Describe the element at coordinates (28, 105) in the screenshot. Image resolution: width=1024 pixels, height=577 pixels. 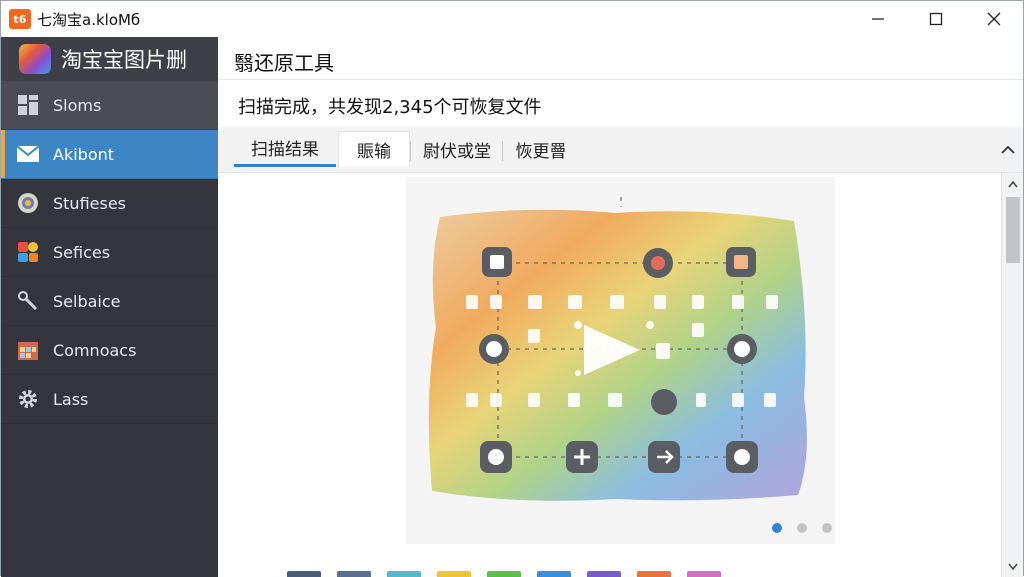
I see `grid-icon` at that location.